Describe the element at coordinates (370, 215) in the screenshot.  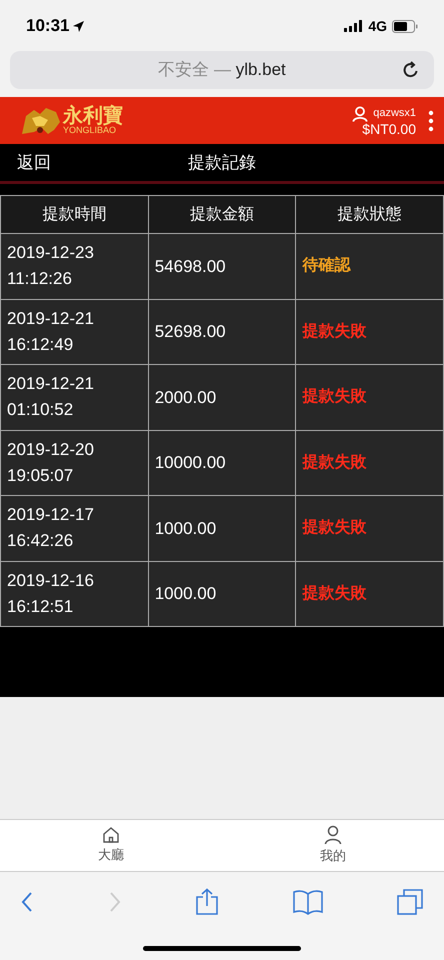
I see `column-header: 提款狀態` at that location.